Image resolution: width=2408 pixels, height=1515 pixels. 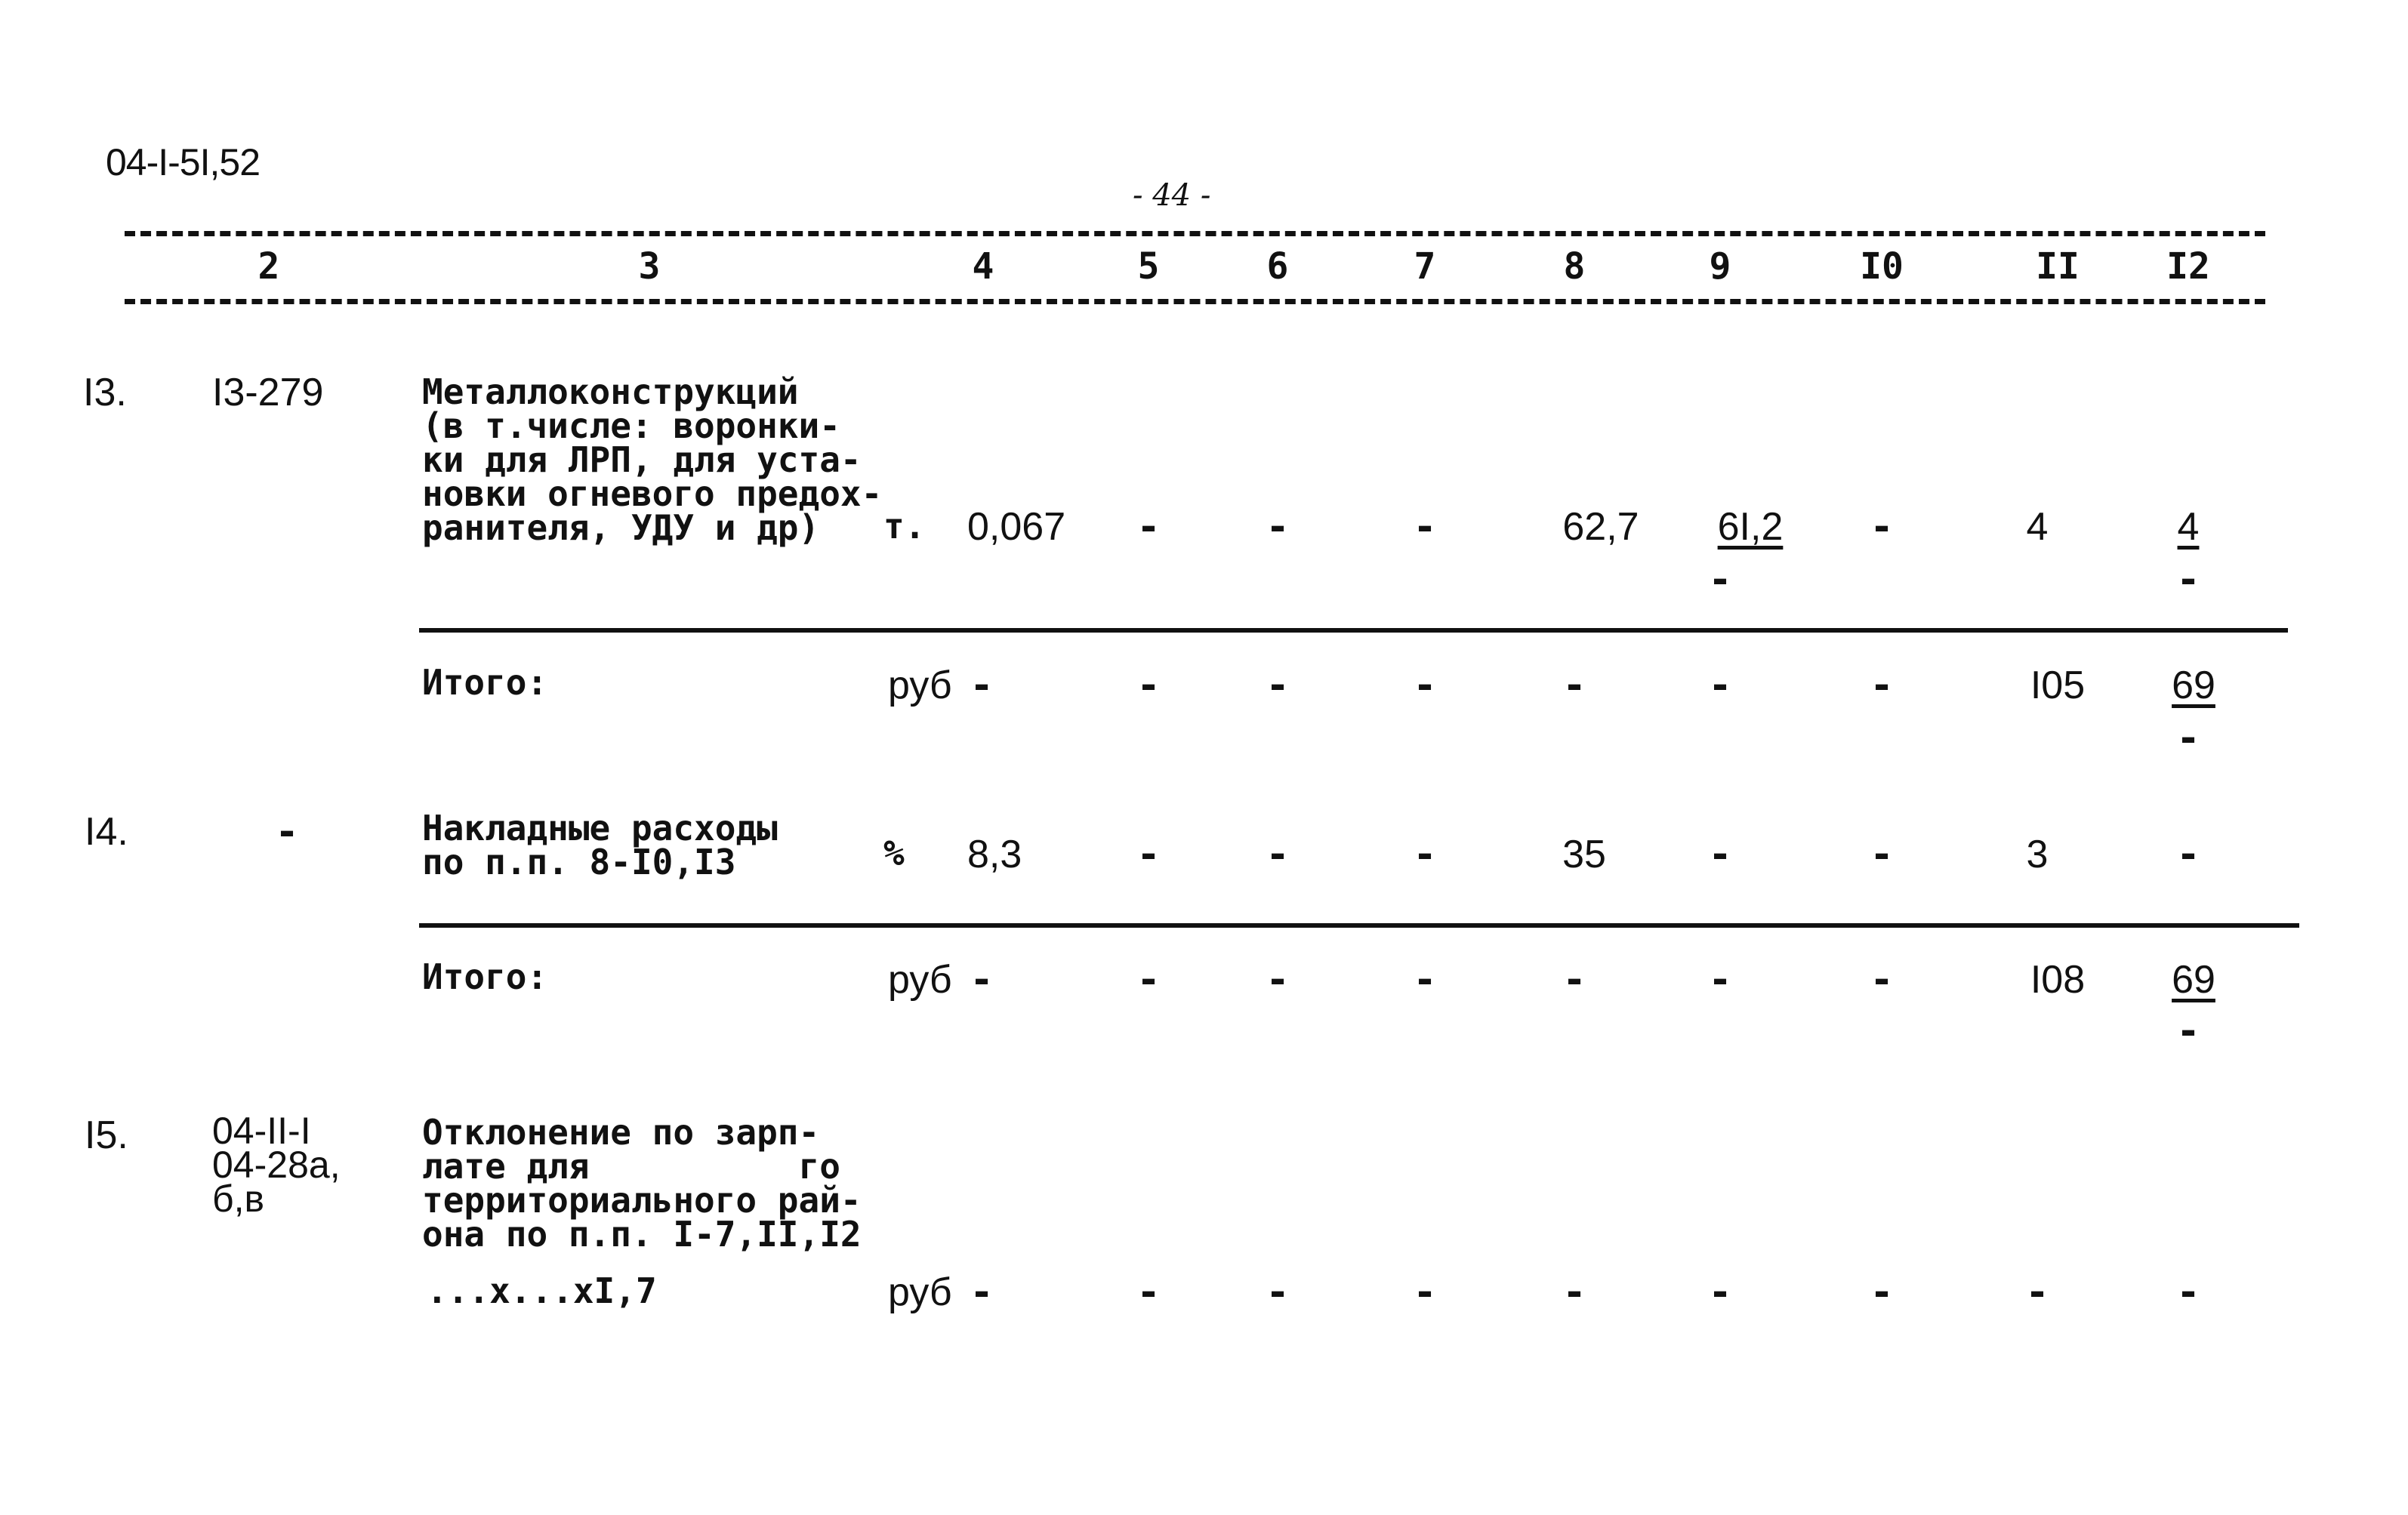 What do you see at coordinates (579, 862) in the screenshot?
I see `description-line: по п.п. 8-I0,I3` at bounding box center [579, 862].